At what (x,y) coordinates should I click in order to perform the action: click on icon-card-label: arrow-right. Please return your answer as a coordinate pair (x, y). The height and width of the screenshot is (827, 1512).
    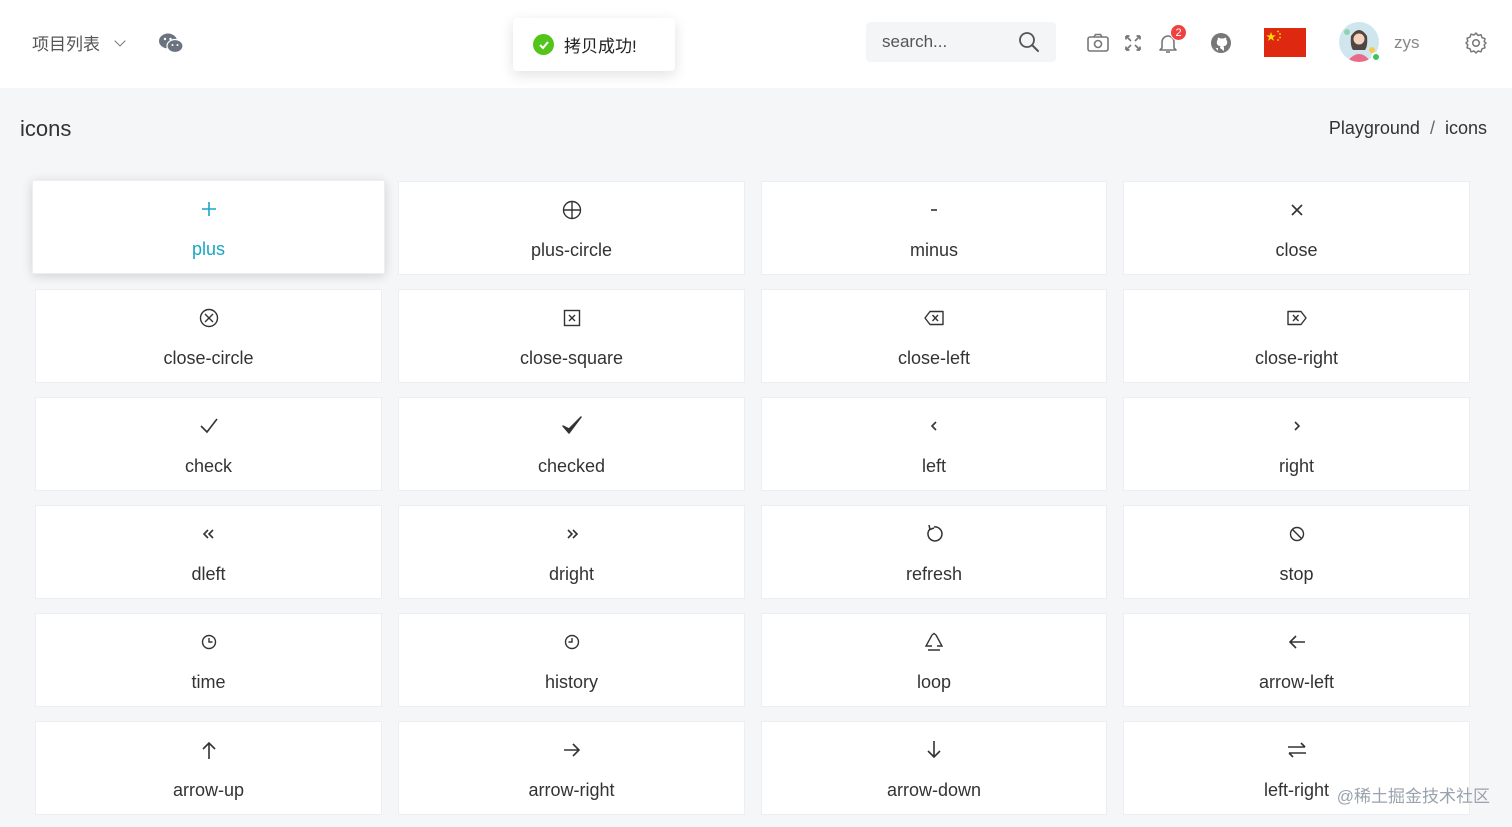
    Looking at the image, I should click on (571, 790).